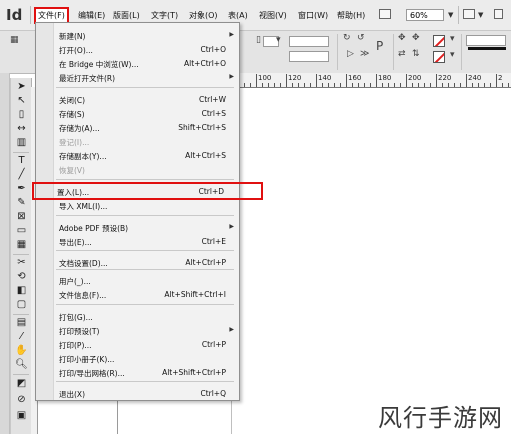  Describe the element at coordinates (137, 155) in the screenshot. I see `menu-item-save-a-copy: 存储副本(Y)... Alt+Ctrl+S` at that location.